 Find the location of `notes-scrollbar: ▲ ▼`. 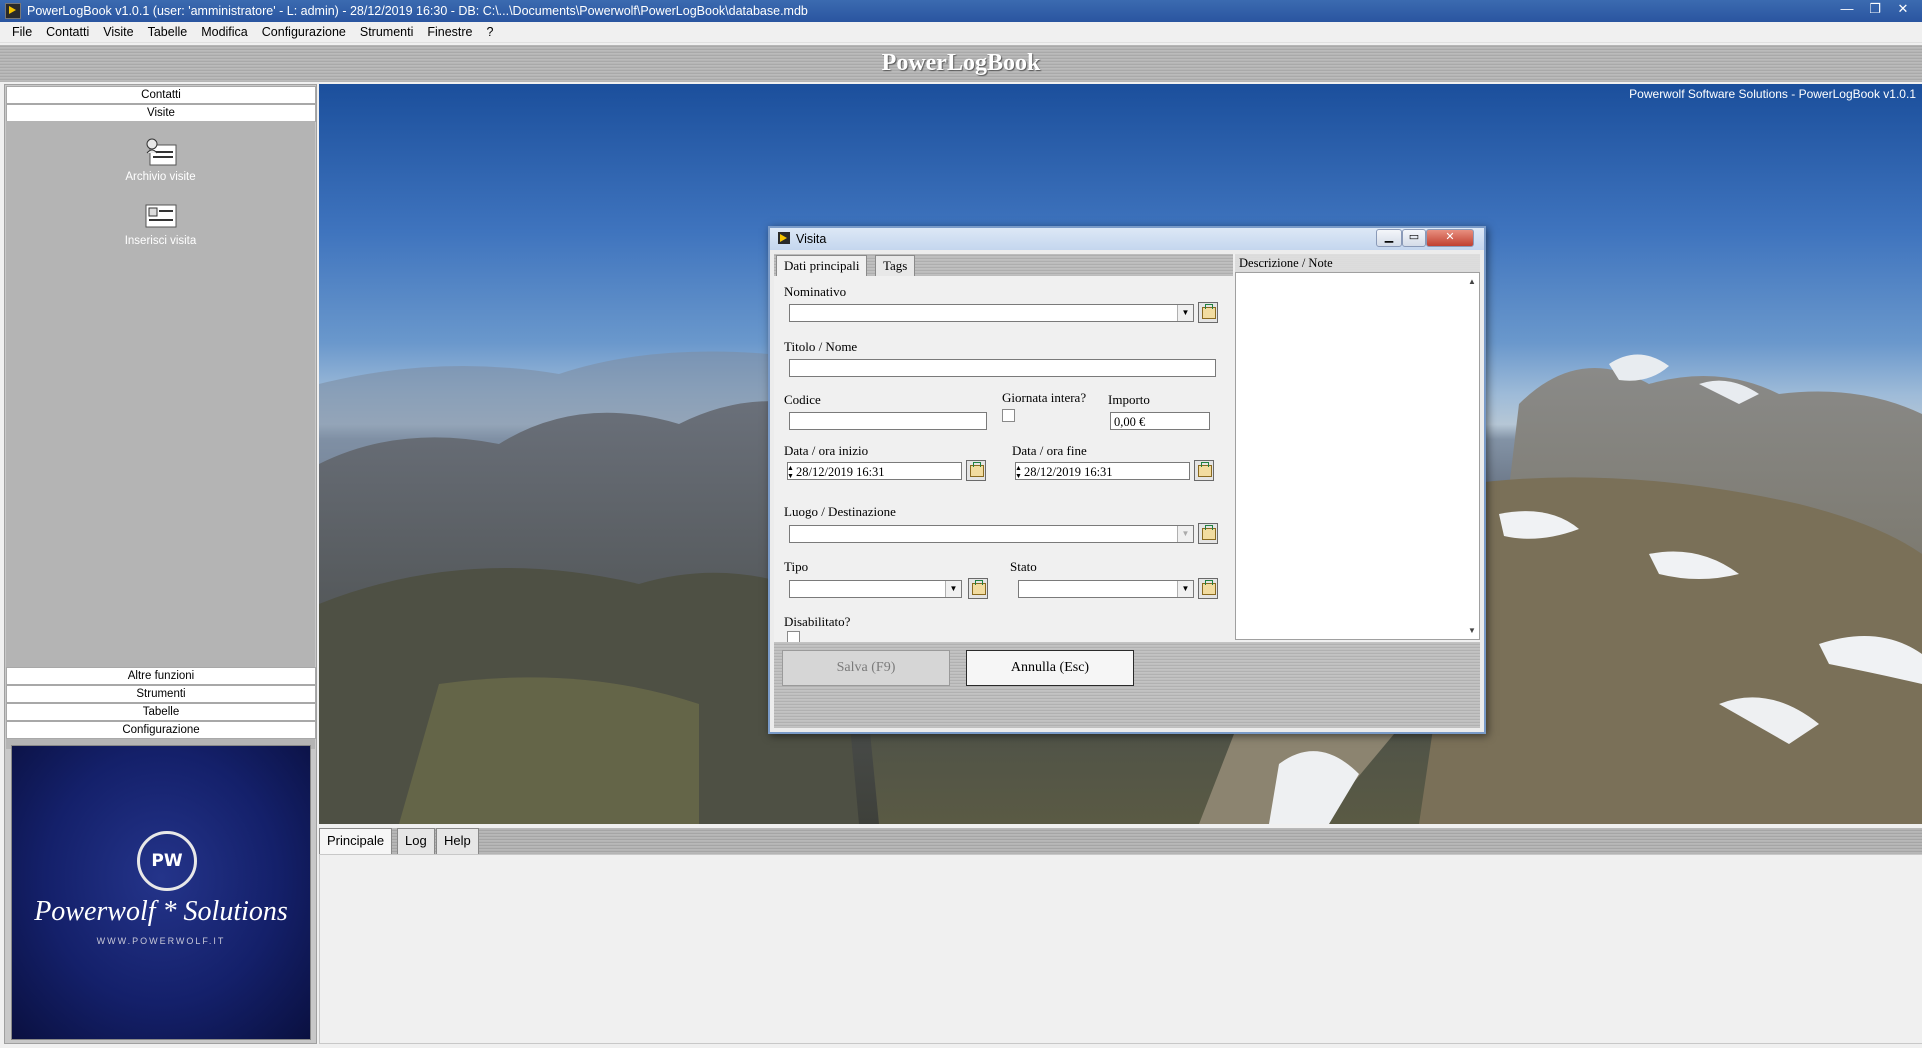

notes-scrollbar: ▲ ▼ is located at coordinates (1472, 456).